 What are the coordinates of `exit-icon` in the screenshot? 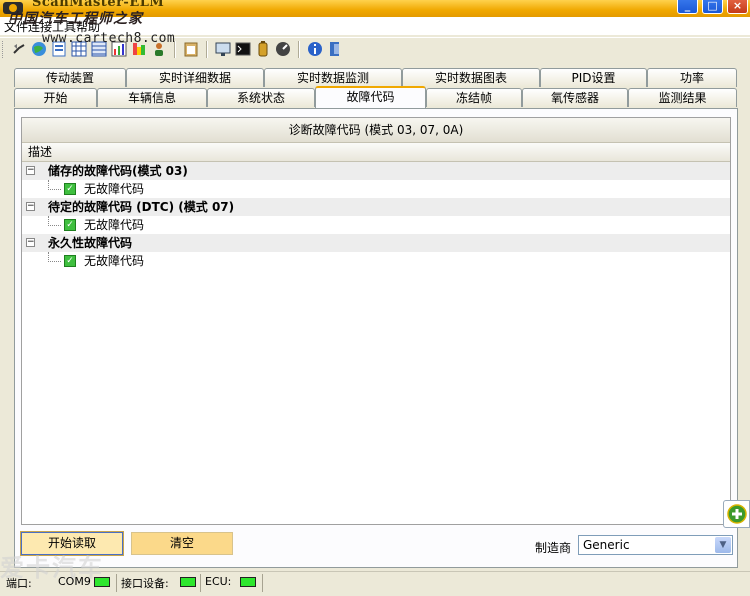 It's located at (335, 49).